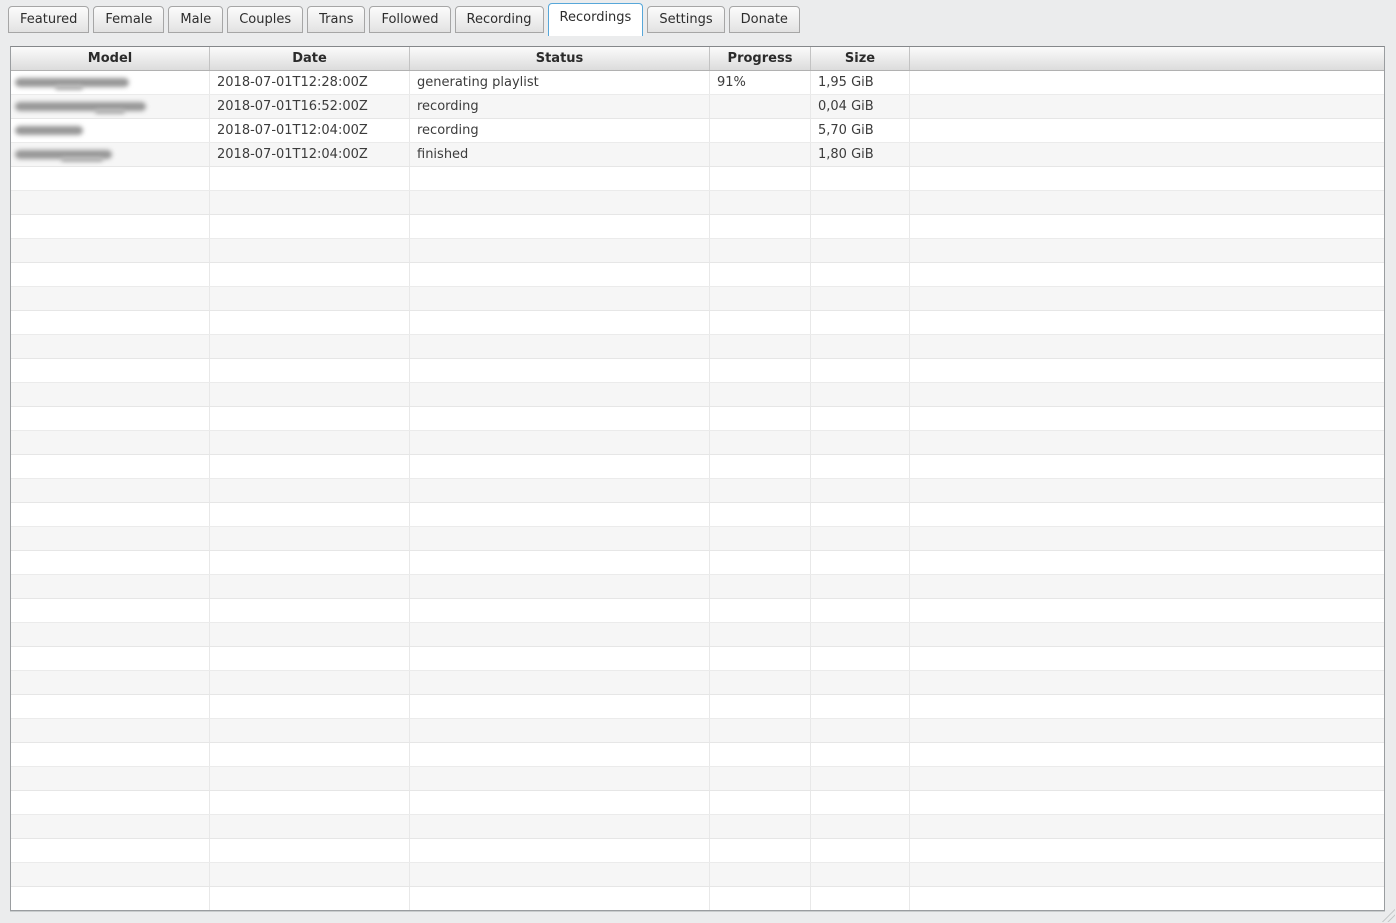 This screenshot has height=923, width=1396. I want to click on column-header-filler, so click(1147, 58).